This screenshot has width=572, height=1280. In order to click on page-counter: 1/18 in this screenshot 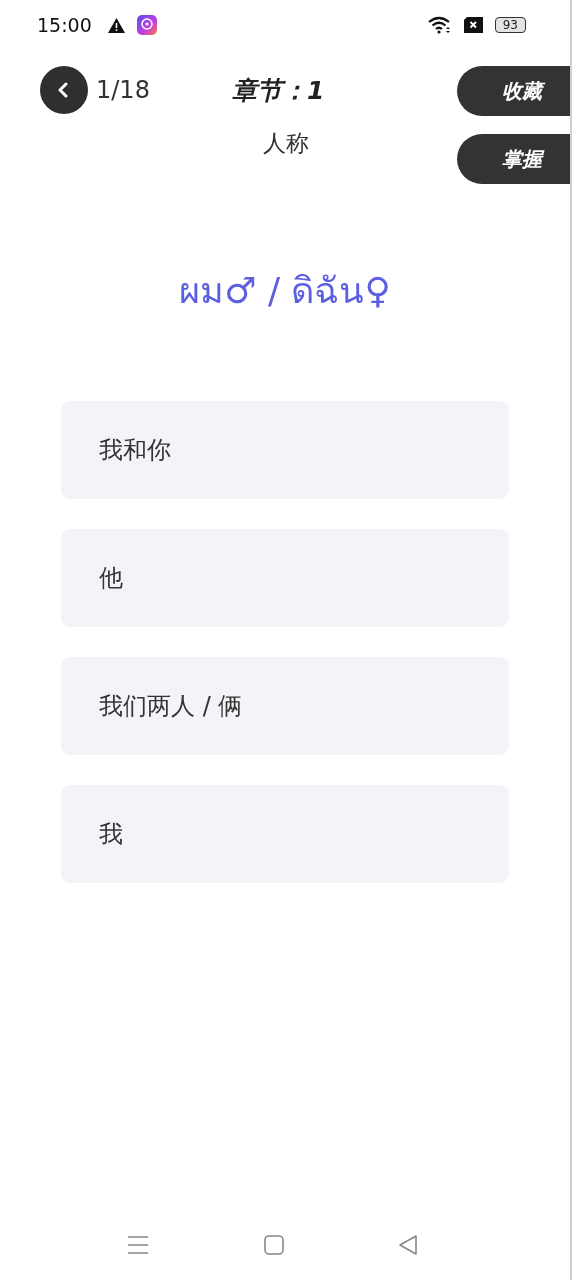, I will do `click(123, 90)`.